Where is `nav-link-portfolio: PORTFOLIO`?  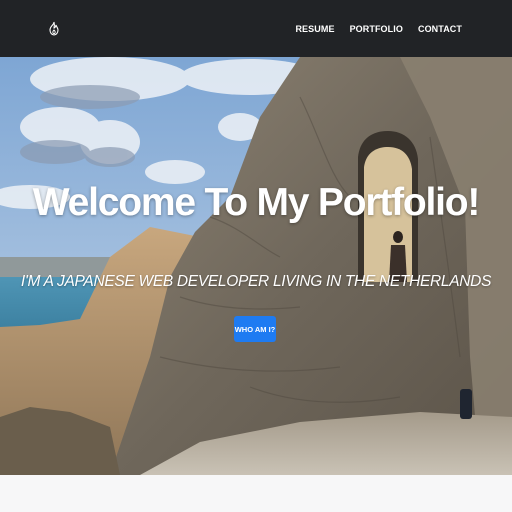
nav-link-portfolio: PORTFOLIO is located at coordinates (376, 29).